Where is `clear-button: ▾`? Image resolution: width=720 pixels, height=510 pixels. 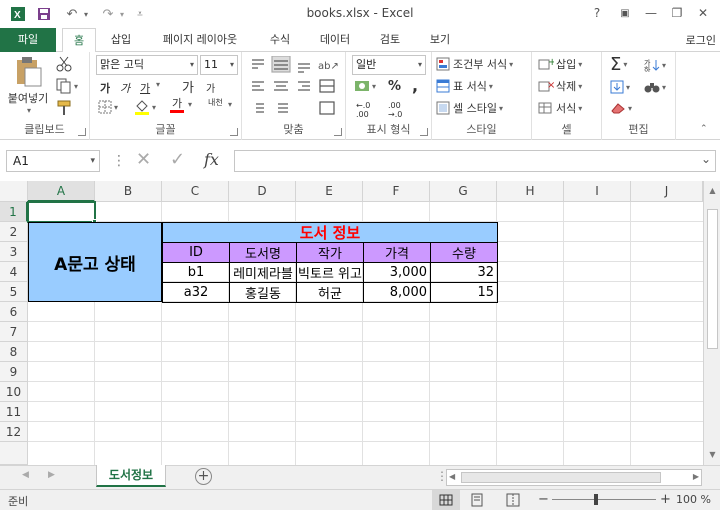 clear-button: ▾ is located at coordinates (621, 108).